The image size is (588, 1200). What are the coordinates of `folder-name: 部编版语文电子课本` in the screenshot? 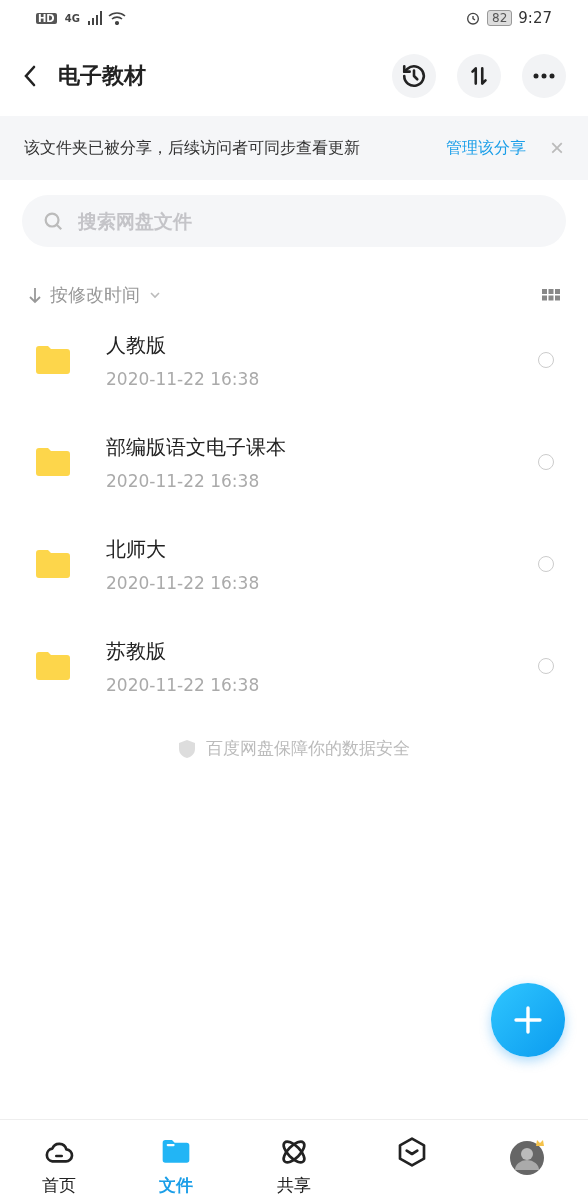 It's located at (196, 447).